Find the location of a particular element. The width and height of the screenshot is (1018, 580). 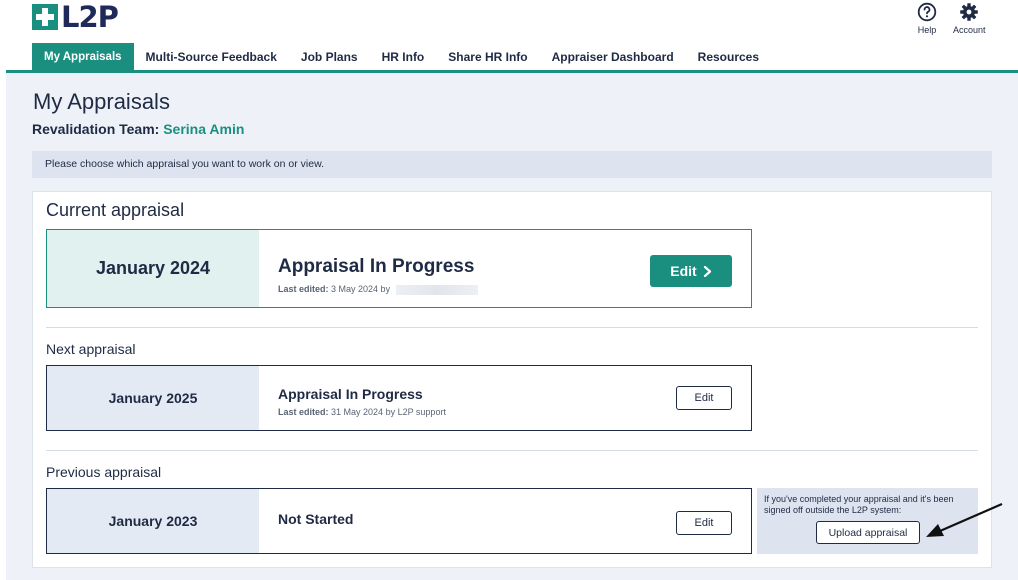

revalidation-label: Revalidation Team: is located at coordinates (98, 129).